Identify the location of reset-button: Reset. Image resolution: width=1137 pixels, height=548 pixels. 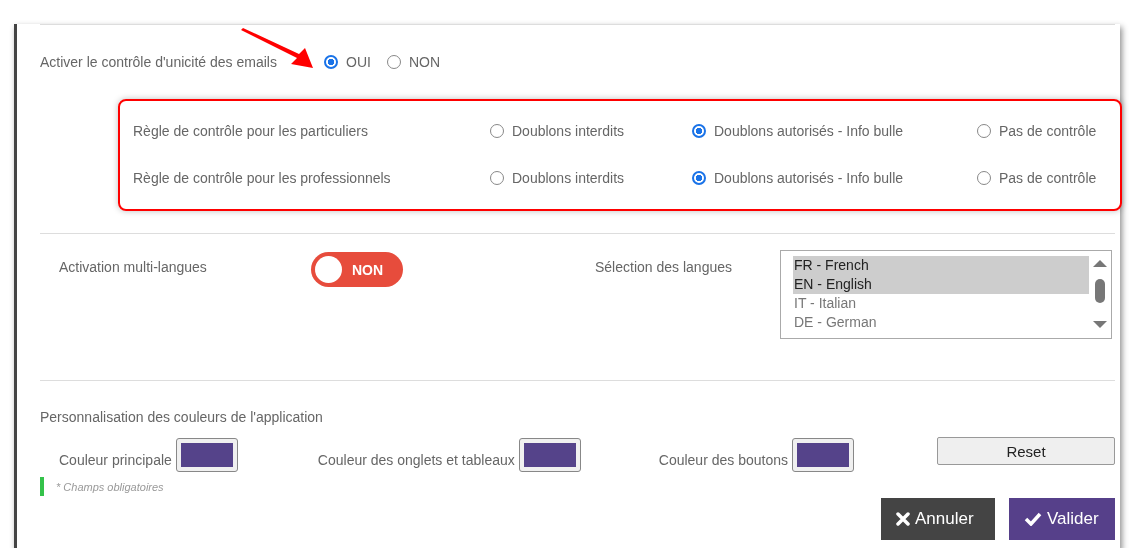
(1026, 451).